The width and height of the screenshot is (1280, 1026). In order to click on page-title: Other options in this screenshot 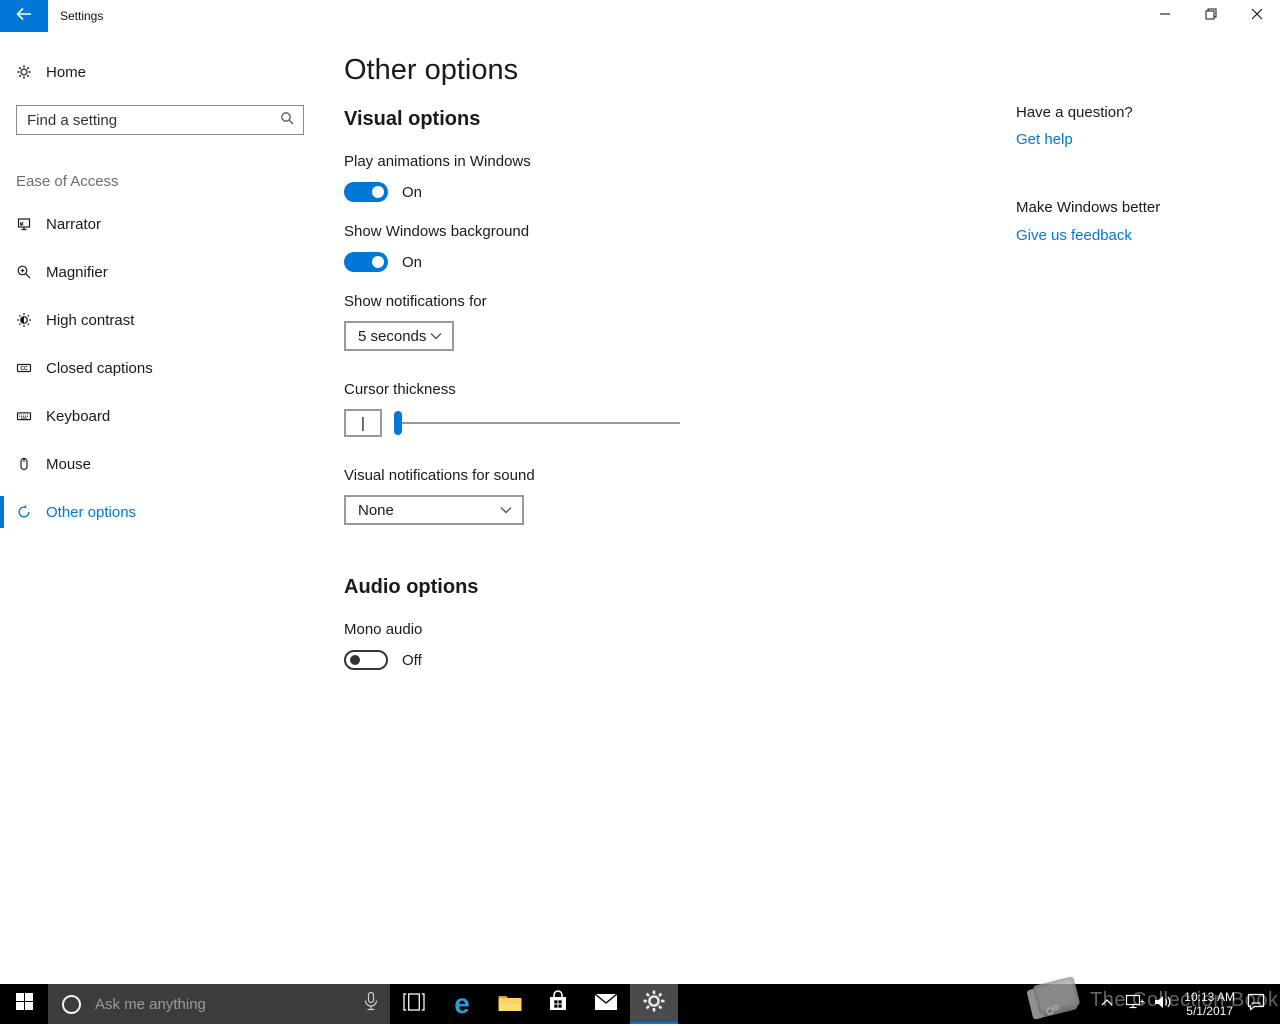, I will do `click(431, 70)`.